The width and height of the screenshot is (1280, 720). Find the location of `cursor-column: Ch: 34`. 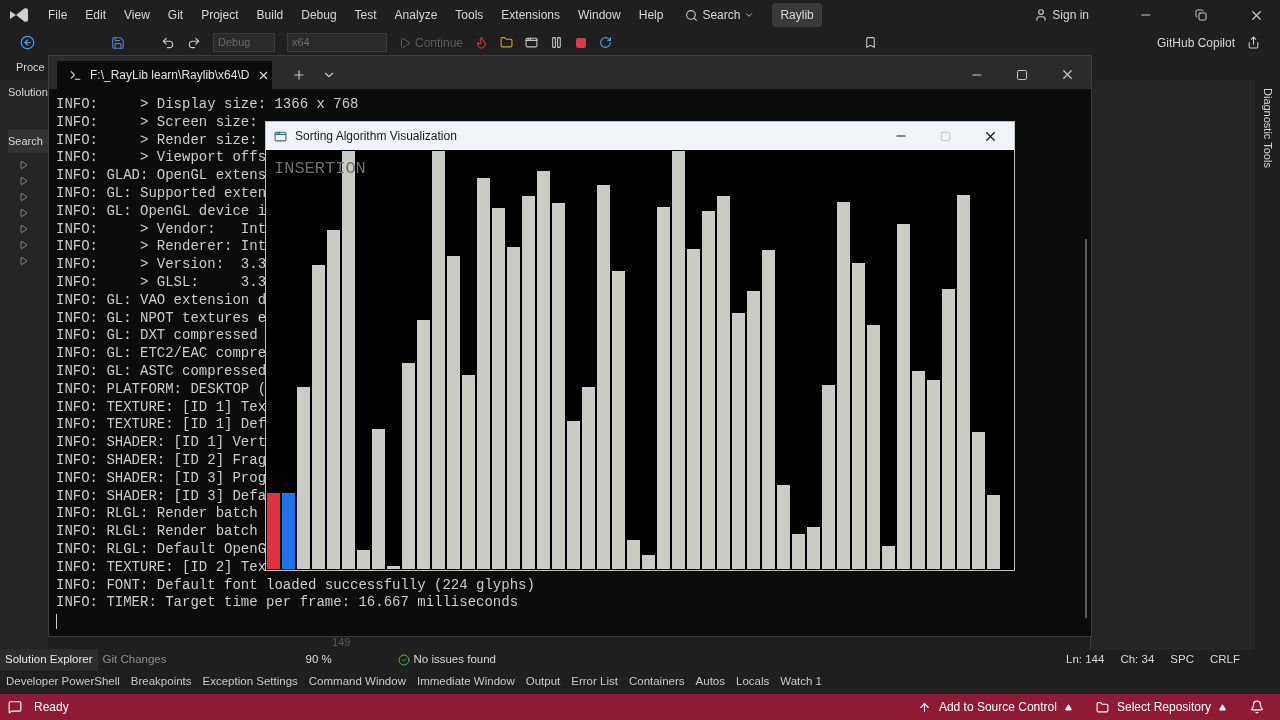

cursor-column: Ch: 34 is located at coordinates (1137, 660).